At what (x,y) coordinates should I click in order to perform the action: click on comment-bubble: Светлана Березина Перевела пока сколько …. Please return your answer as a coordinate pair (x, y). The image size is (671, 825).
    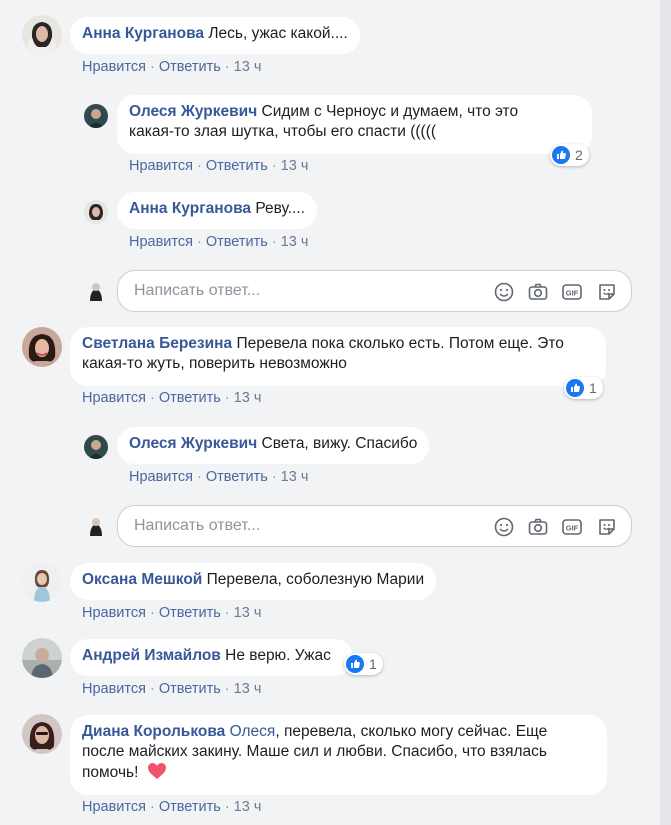
    Looking at the image, I should click on (338, 356).